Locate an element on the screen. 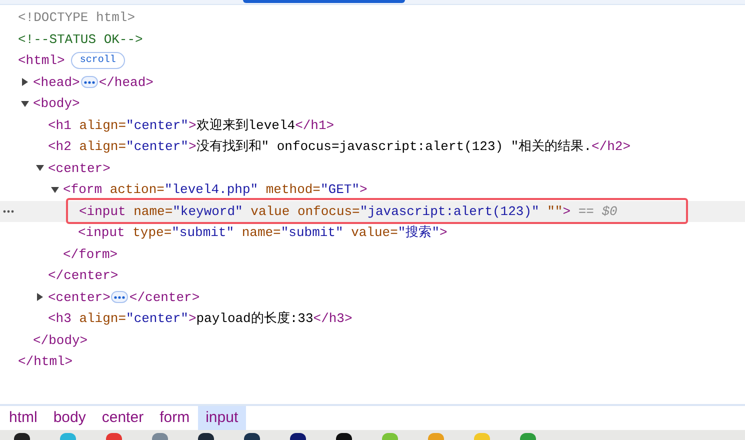 Image resolution: width=745 pixels, height=440 pixels. code-text: <input type="submit" name="submit" value="搜索"> is located at coordinates (263, 233).